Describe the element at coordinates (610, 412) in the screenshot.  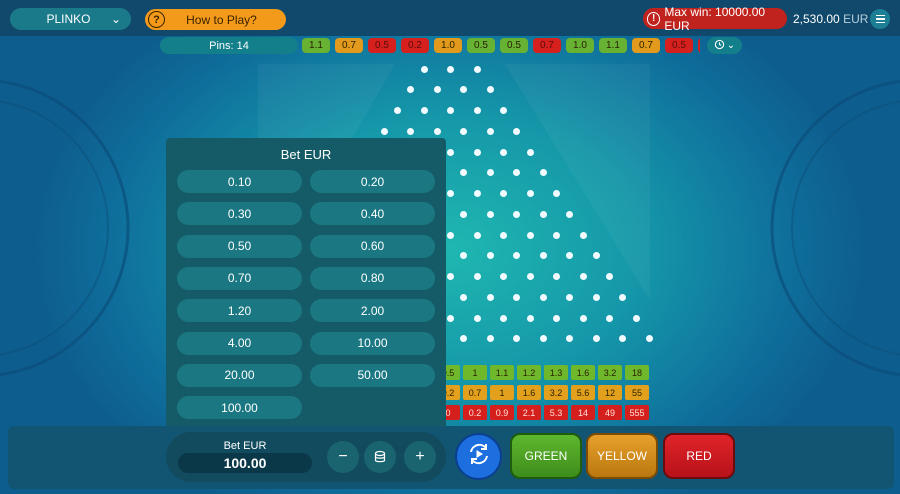
I see `multiplier-slot-red: 49` at that location.